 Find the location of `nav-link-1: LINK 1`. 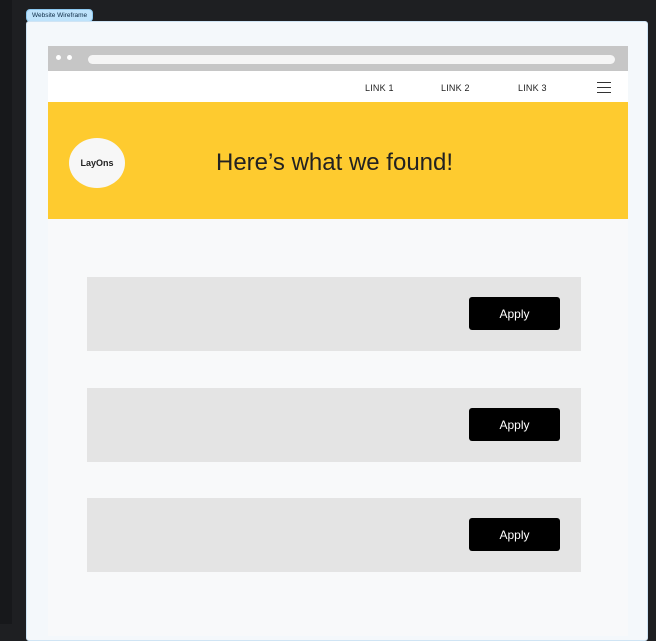

nav-link-1: LINK 1 is located at coordinates (379, 86).